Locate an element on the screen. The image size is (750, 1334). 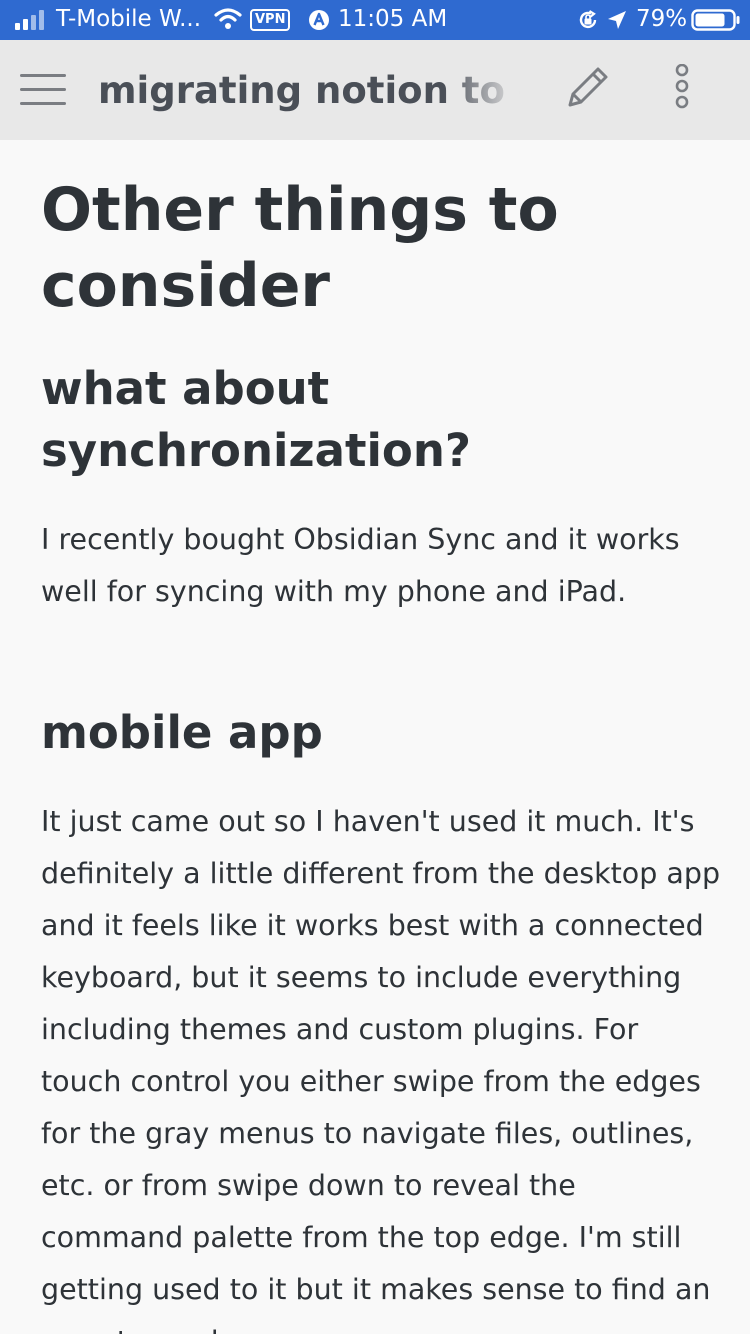
section-heading: mobile app is located at coordinates (182, 732).